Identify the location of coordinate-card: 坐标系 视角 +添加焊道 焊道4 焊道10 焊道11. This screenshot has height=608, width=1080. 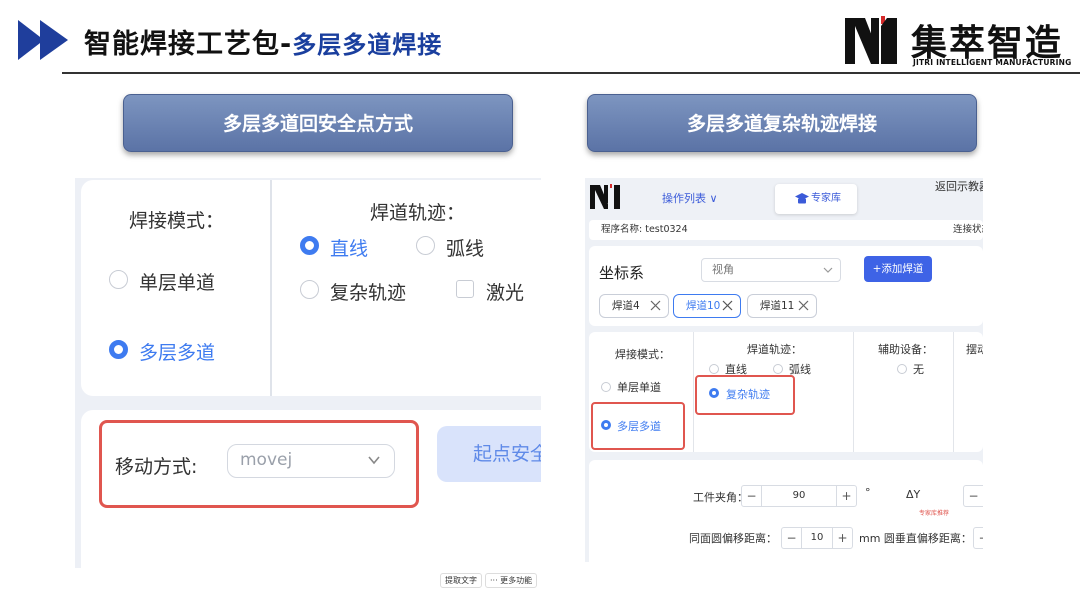
(786, 286).